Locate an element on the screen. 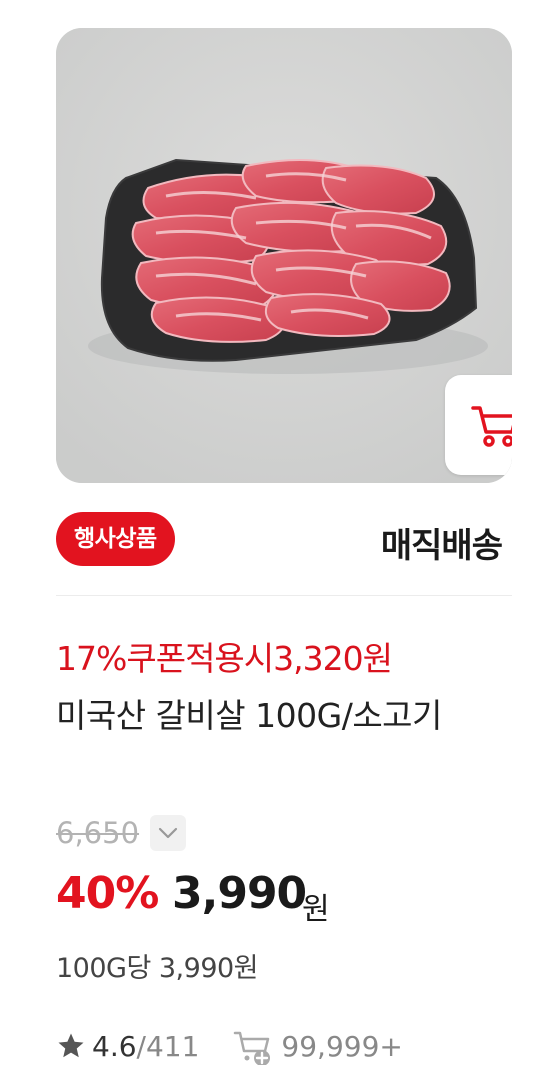 This screenshot has width=560, height=1088. rating-value: 4.6 is located at coordinates (114, 1046).